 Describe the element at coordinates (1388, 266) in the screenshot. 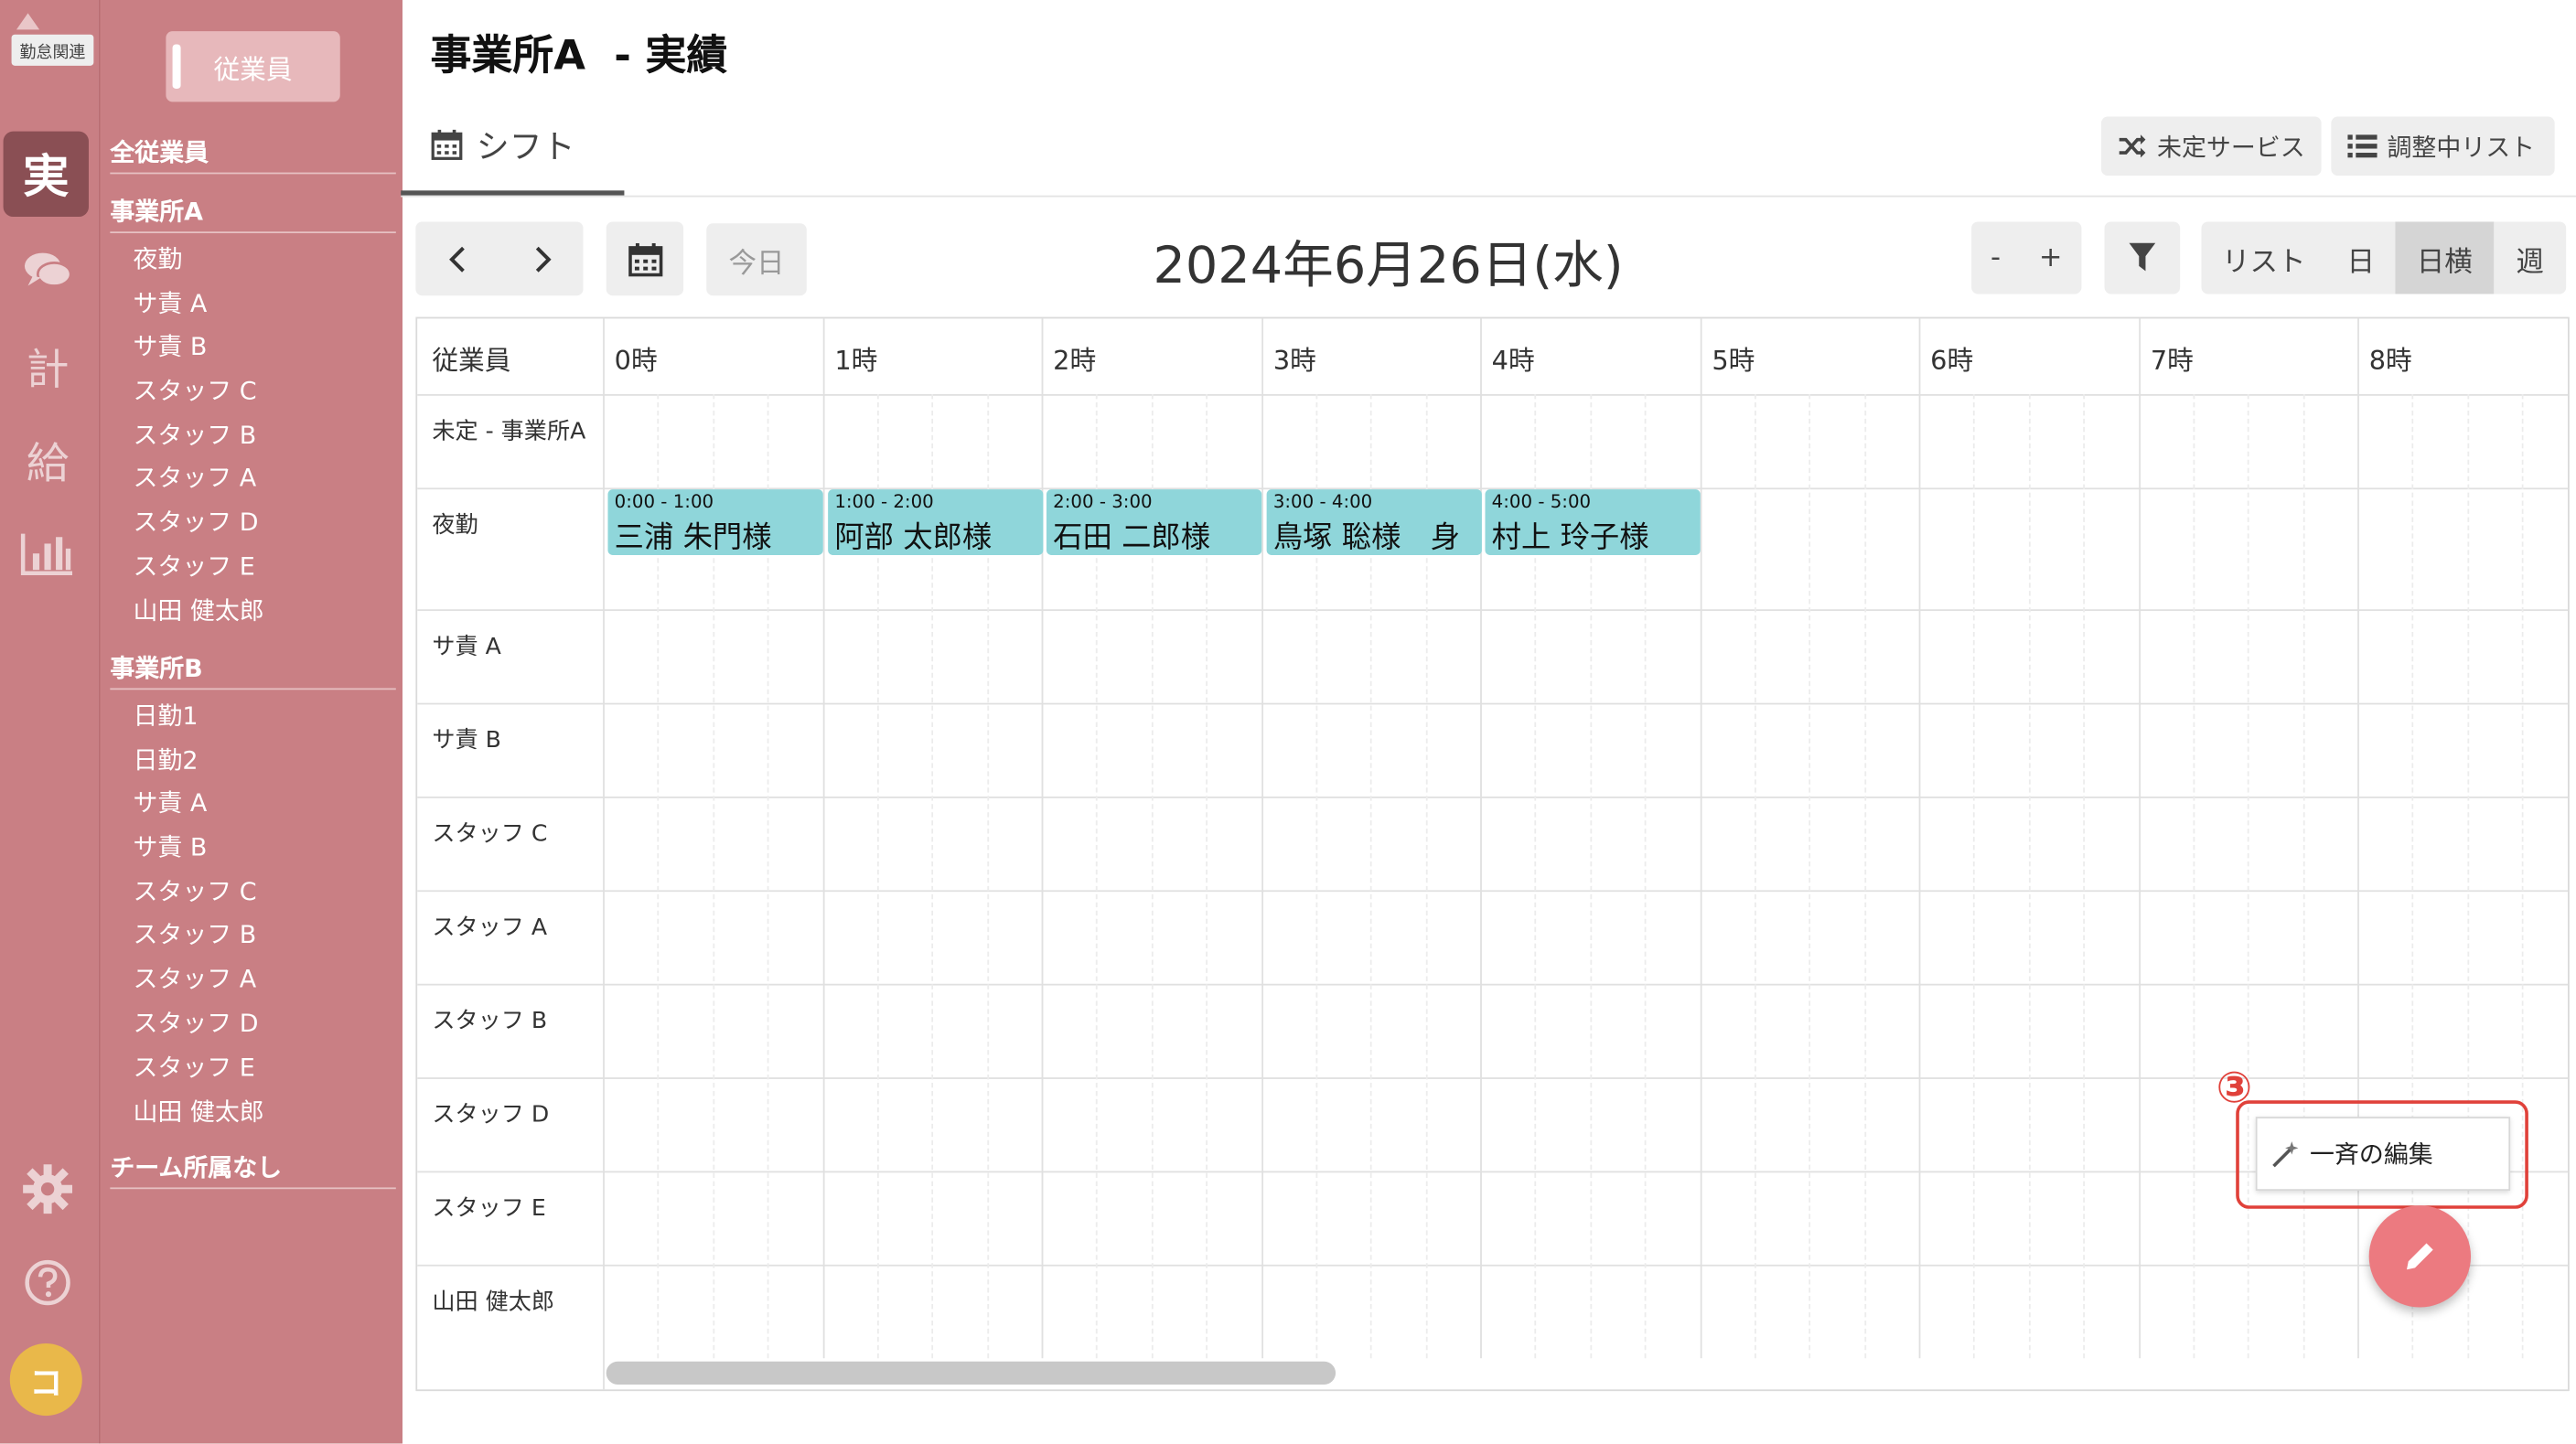

I see `current-date: 2024年6月26日(水)` at that location.